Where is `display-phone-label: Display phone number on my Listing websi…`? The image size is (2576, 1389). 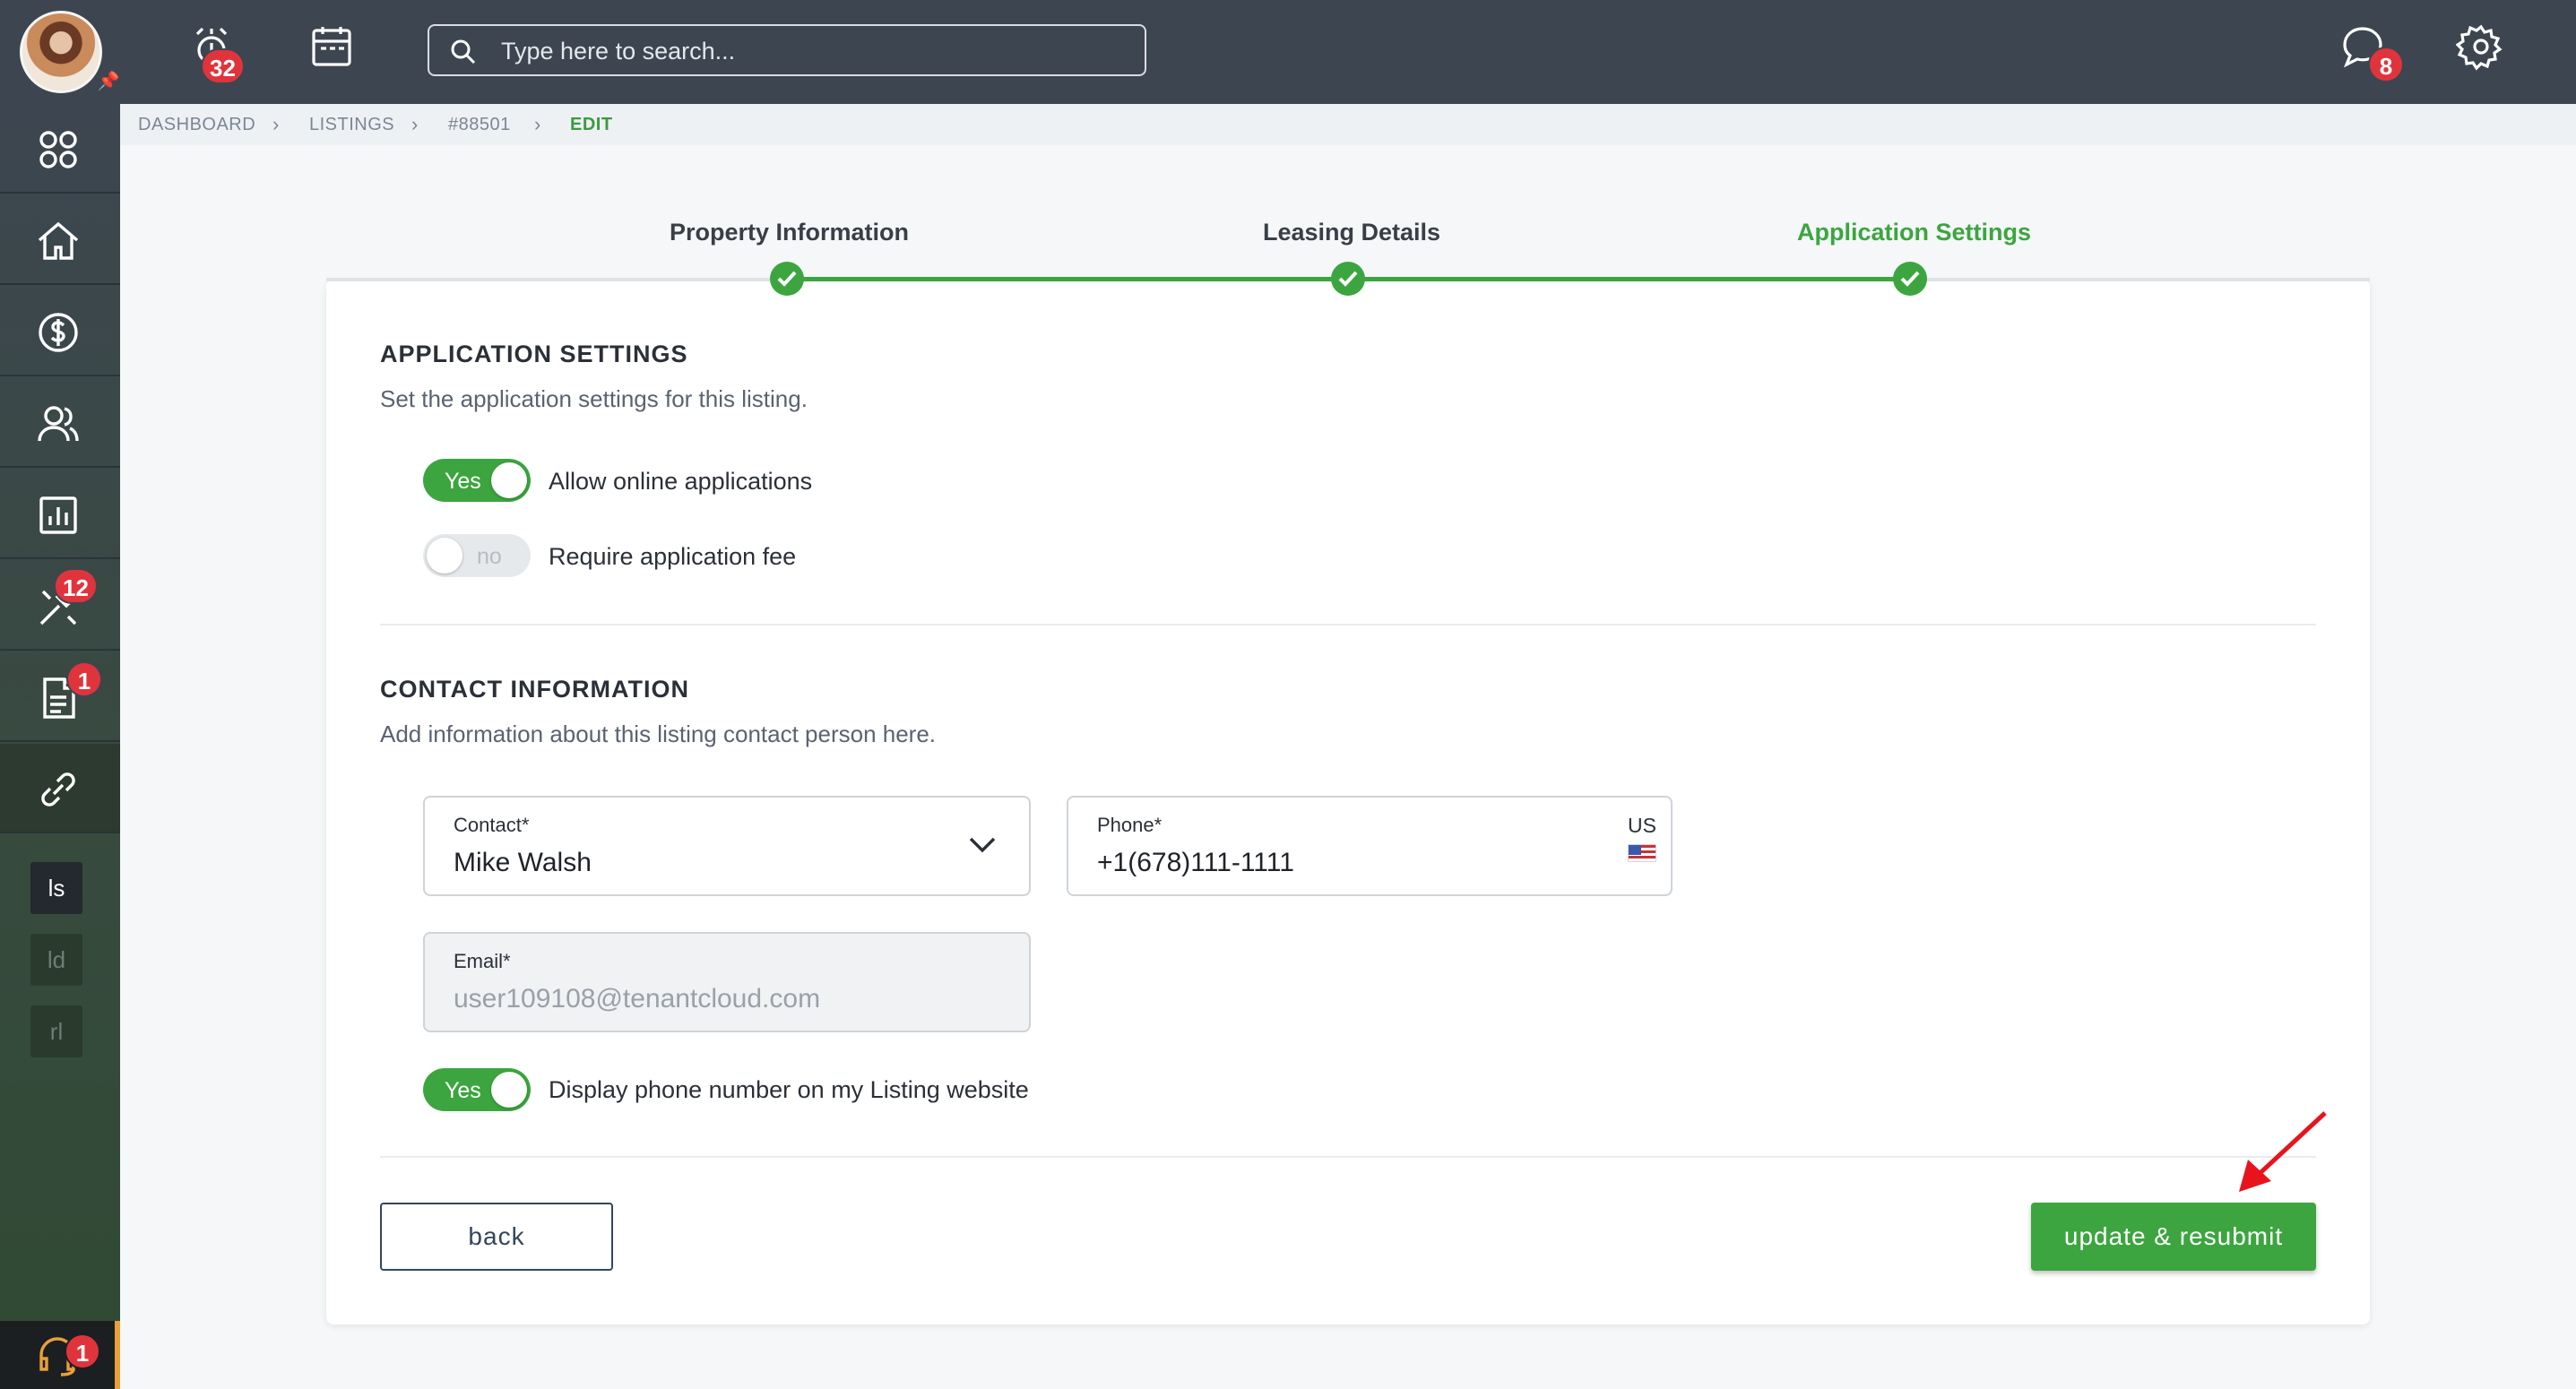 display-phone-label: Display phone number on my Listing websi… is located at coordinates (789, 1089).